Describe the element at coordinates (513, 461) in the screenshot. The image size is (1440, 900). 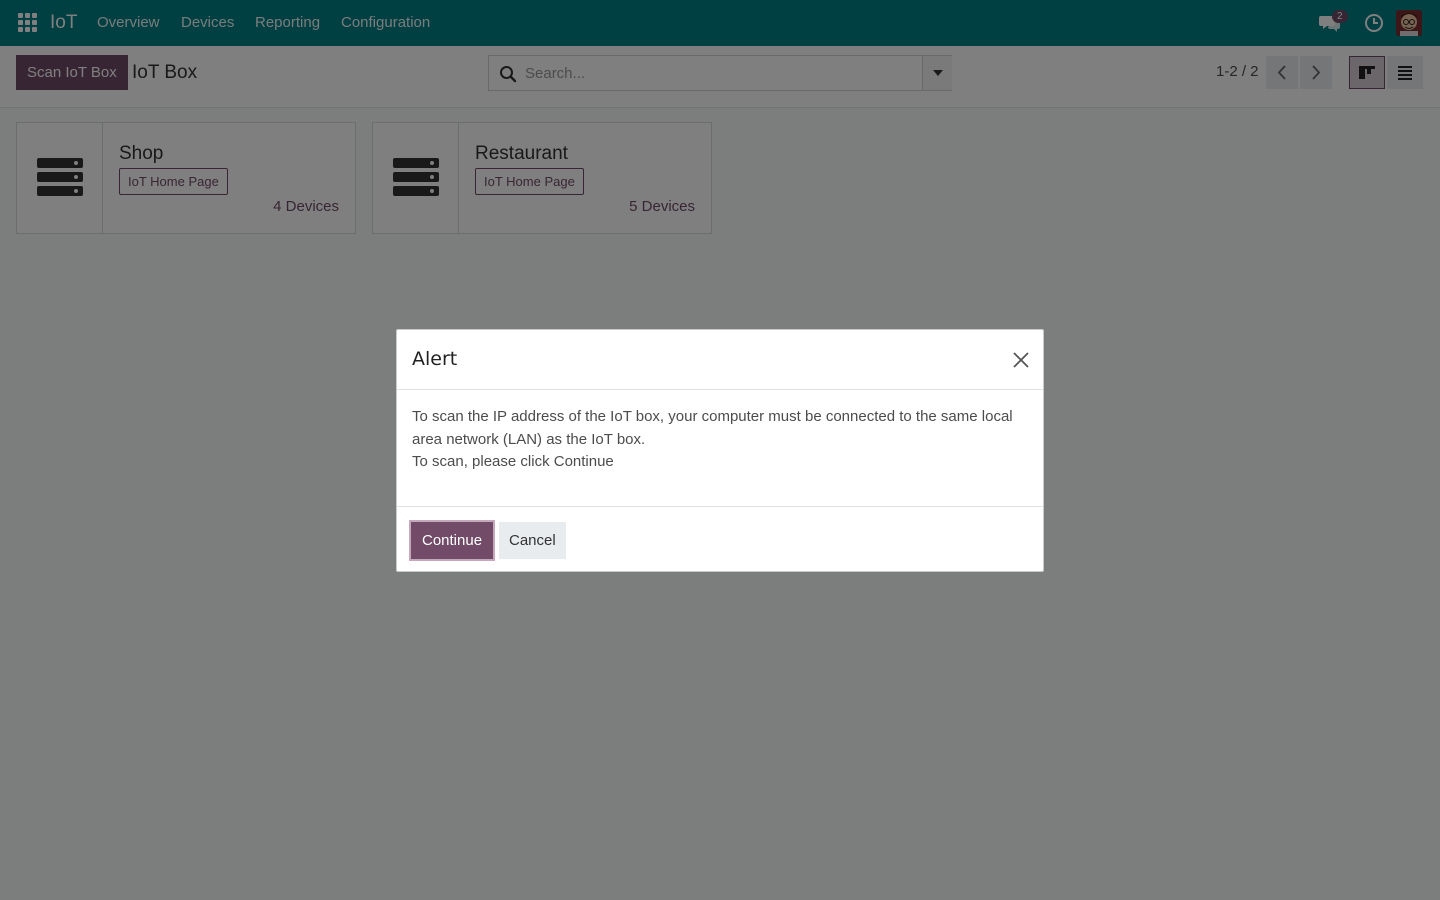
I see `dialog-message-line2: To scan, please click Continue` at that location.